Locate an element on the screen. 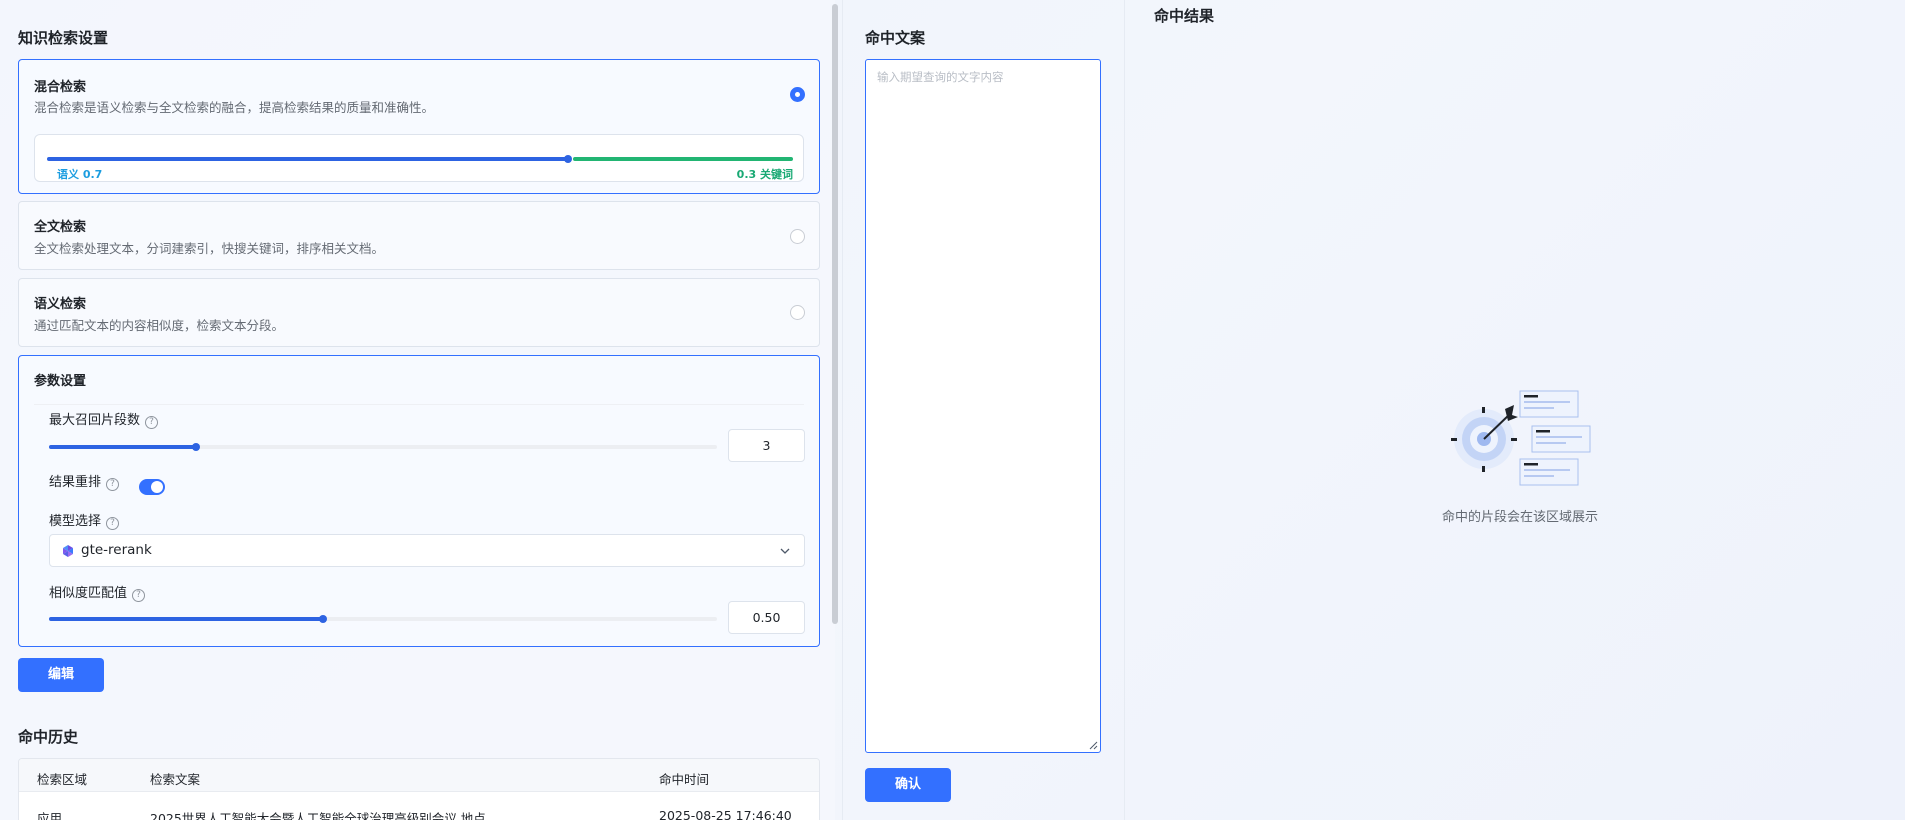 This screenshot has width=1905, height=820. query-title: 命中文案 is located at coordinates (895, 38).